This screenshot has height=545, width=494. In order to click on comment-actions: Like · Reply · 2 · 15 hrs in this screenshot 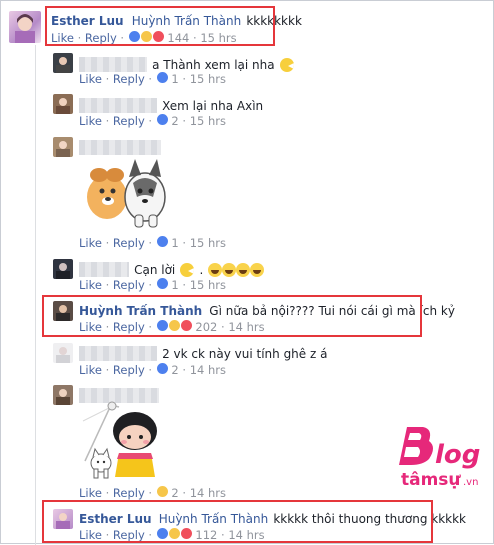, I will do `click(152, 120)`.